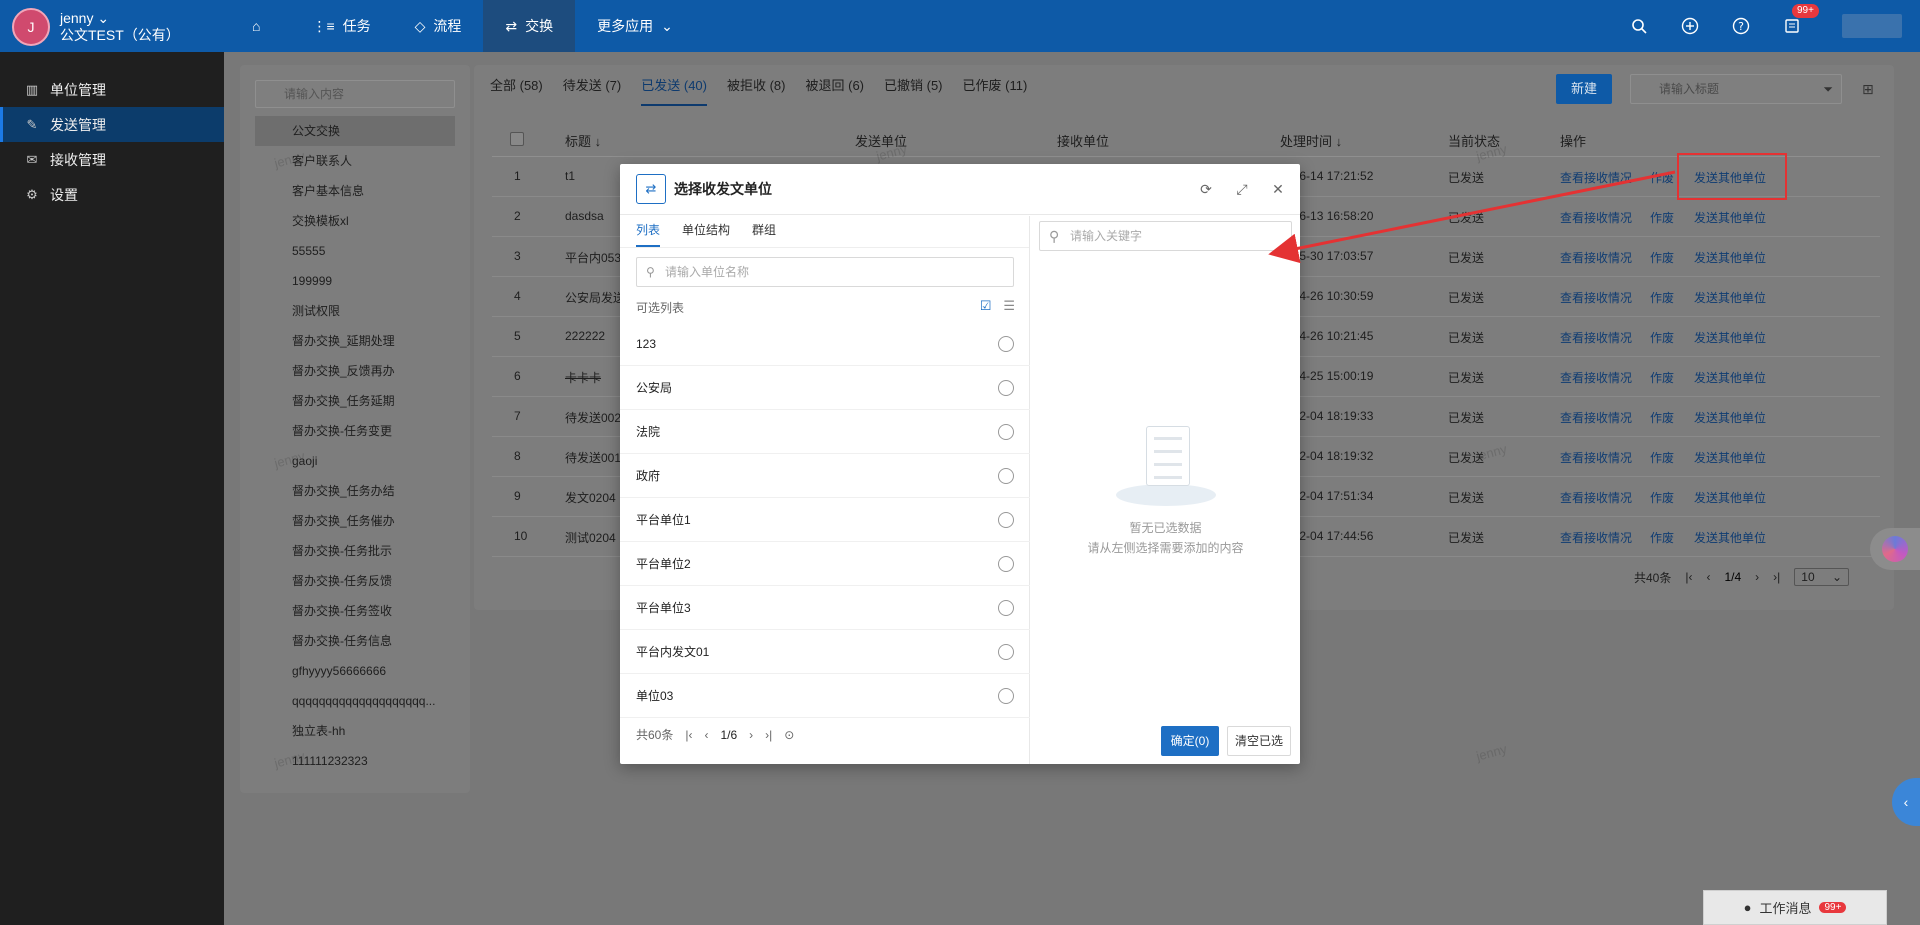 Image resolution: width=1920 pixels, height=925 pixels. What do you see at coordinates (355, 221) in the screenshot?
I see `tree-item: 交换模板xl` at bounding box center [355, 221].